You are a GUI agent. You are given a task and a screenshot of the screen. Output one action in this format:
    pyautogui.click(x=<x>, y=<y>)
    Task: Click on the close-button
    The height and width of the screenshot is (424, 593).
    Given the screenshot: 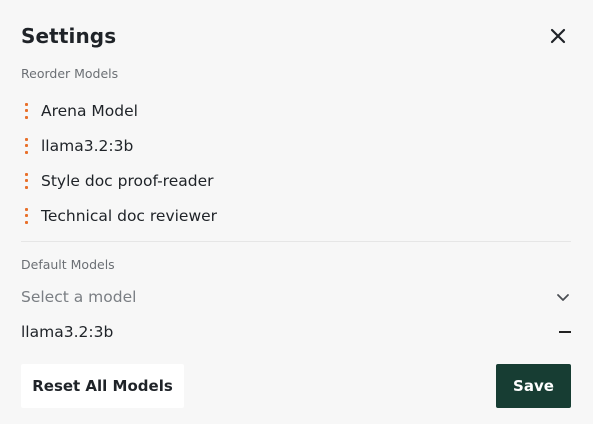 What is the action you would take?
    pyautogui.click(x=558, y=36)
    